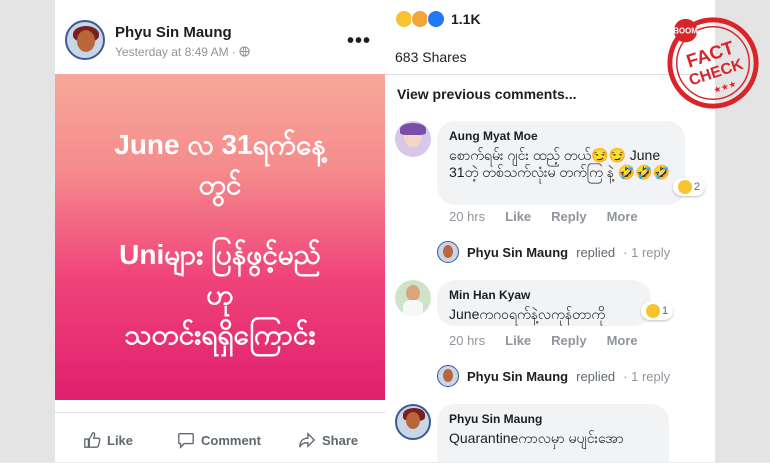 The image size is (770, 463). I want to click on comment-reactions: 1, so click(657, 311).